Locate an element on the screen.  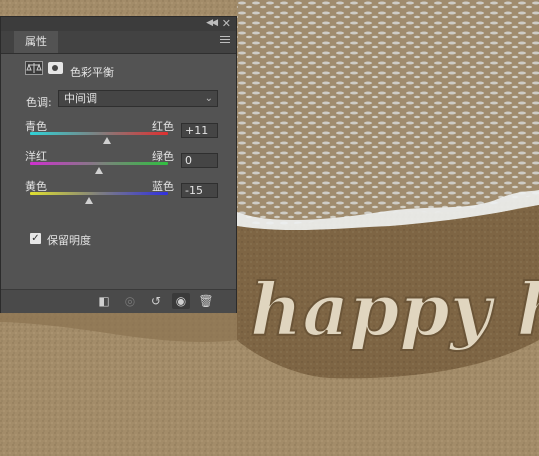
eye-icon: ◉ is located at coordinates (181, 301).